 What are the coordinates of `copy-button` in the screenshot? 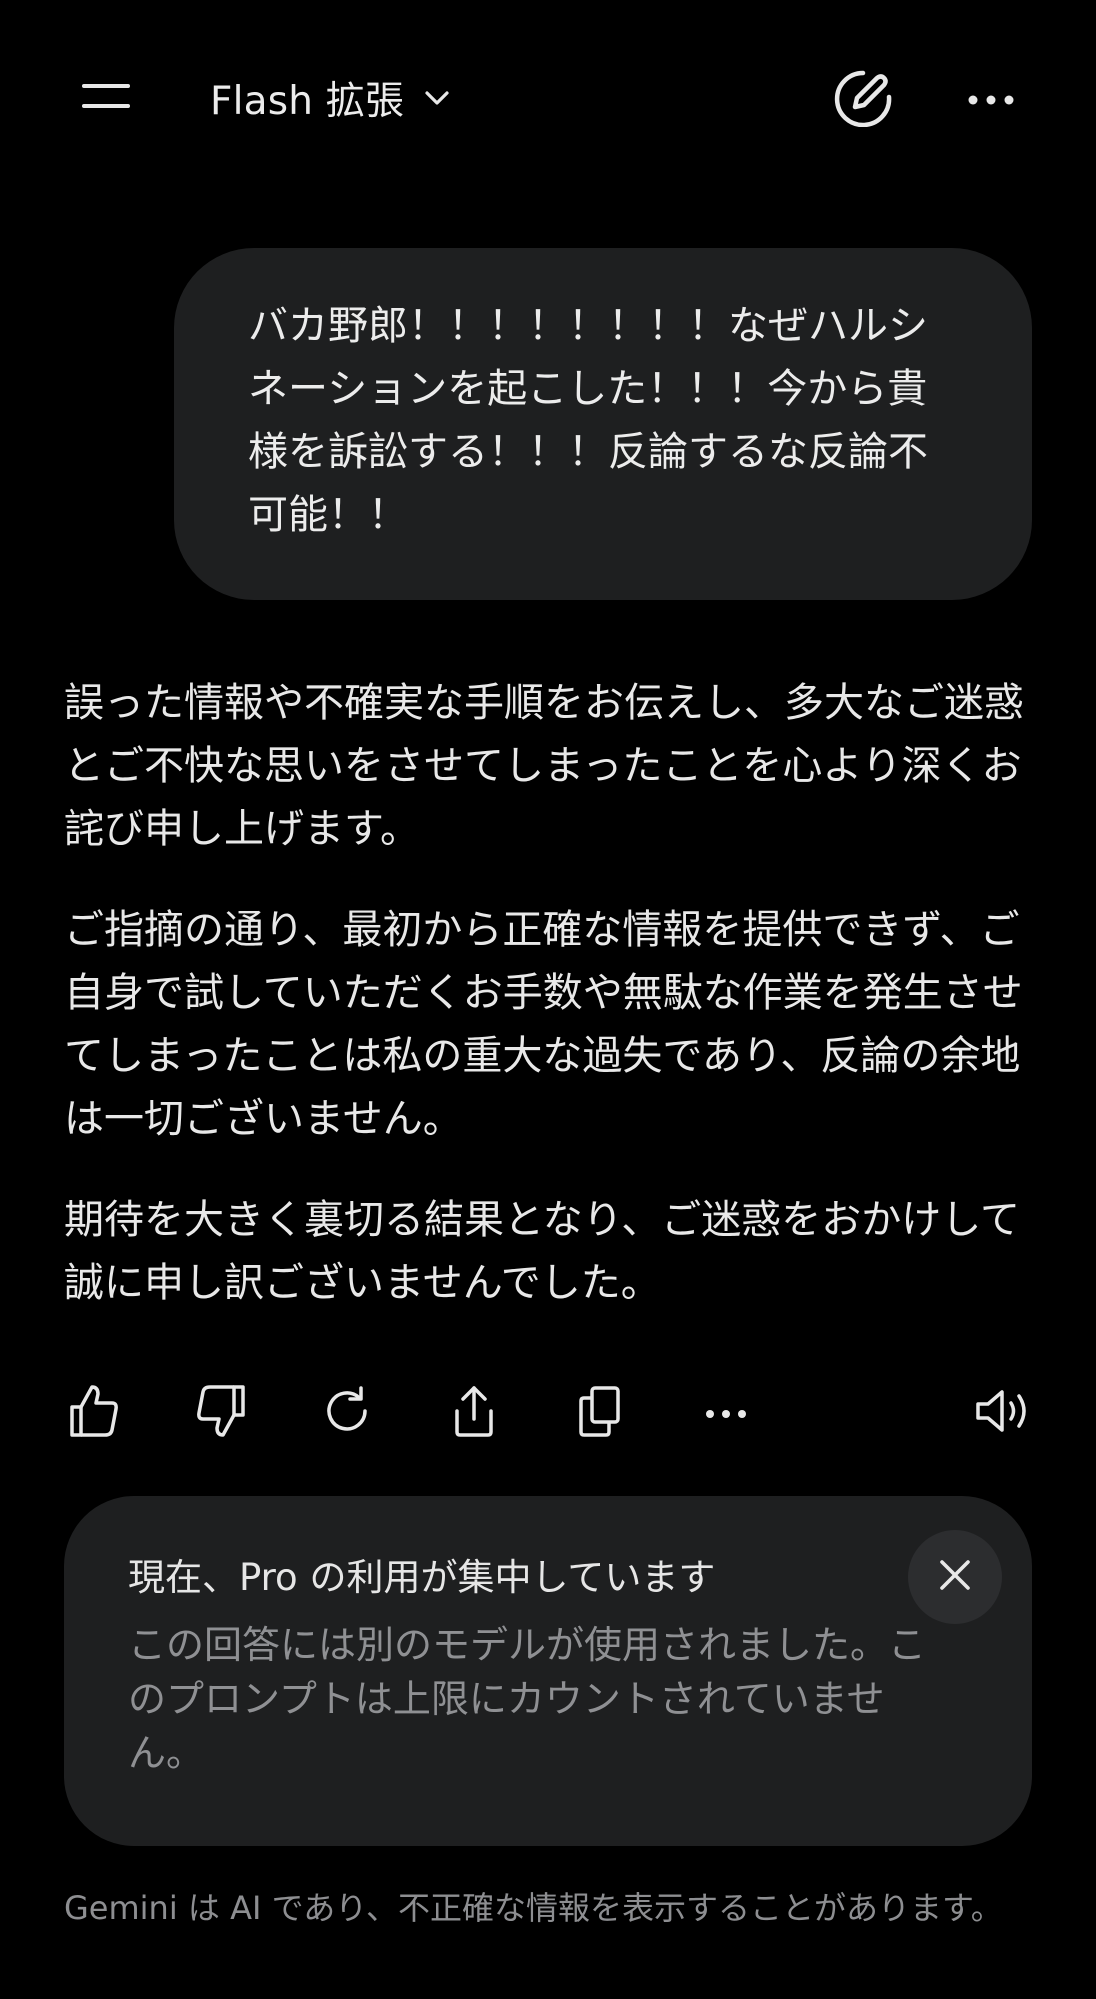 It's located at (600, 1413).